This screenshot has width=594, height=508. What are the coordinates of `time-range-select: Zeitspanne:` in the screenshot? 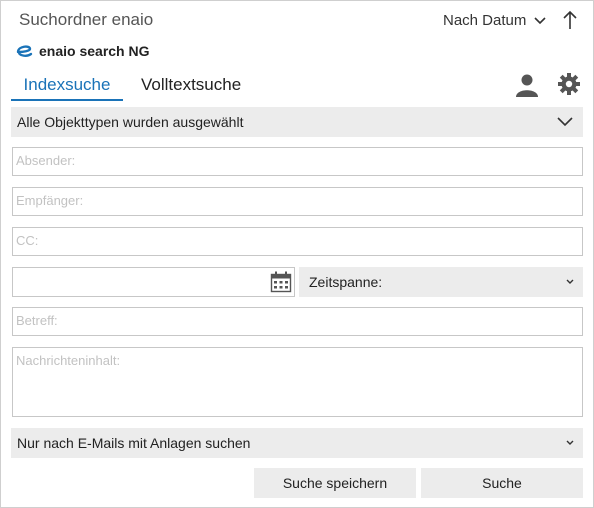 It's located at (441, 282).